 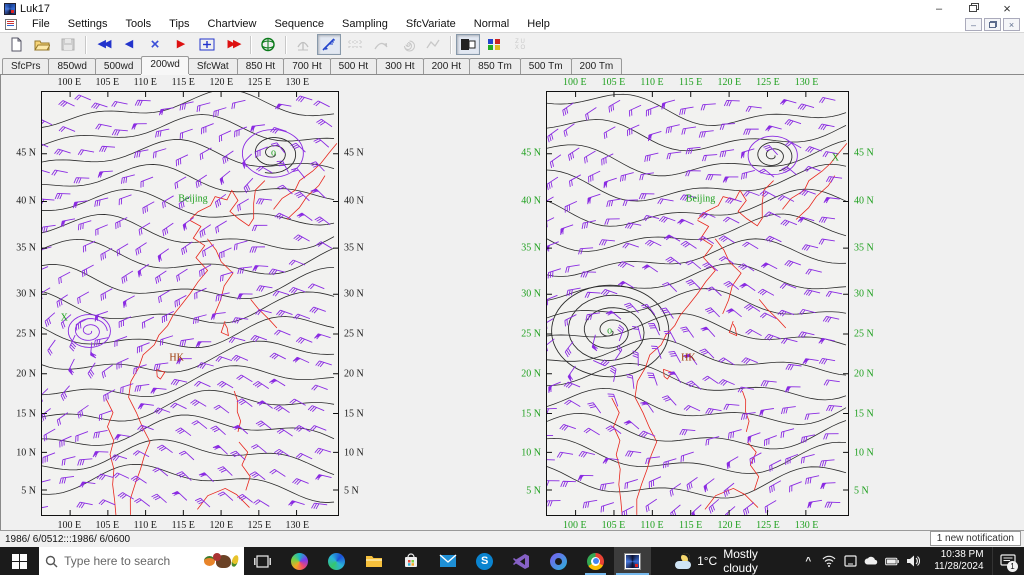 I want to click on rewind-button: ◀◀, so click(x=103, y=44).